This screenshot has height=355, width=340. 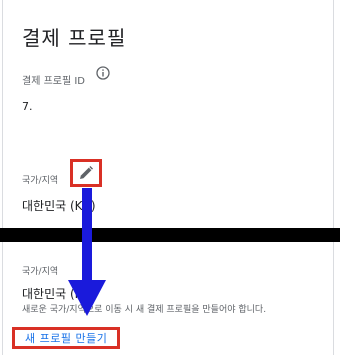 I want to click on info-icon, so click(x=103, y=73).